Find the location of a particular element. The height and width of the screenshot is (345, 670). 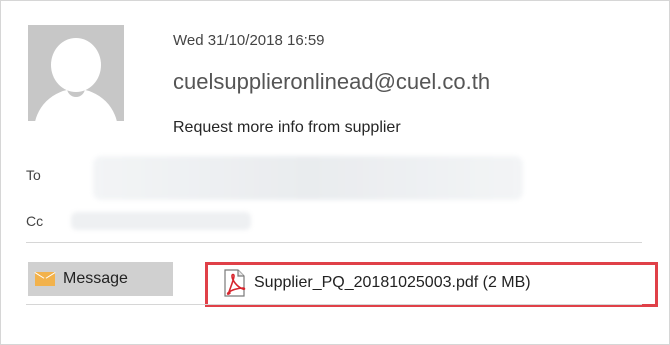

to-label: To is located at coordinates (33, 175).